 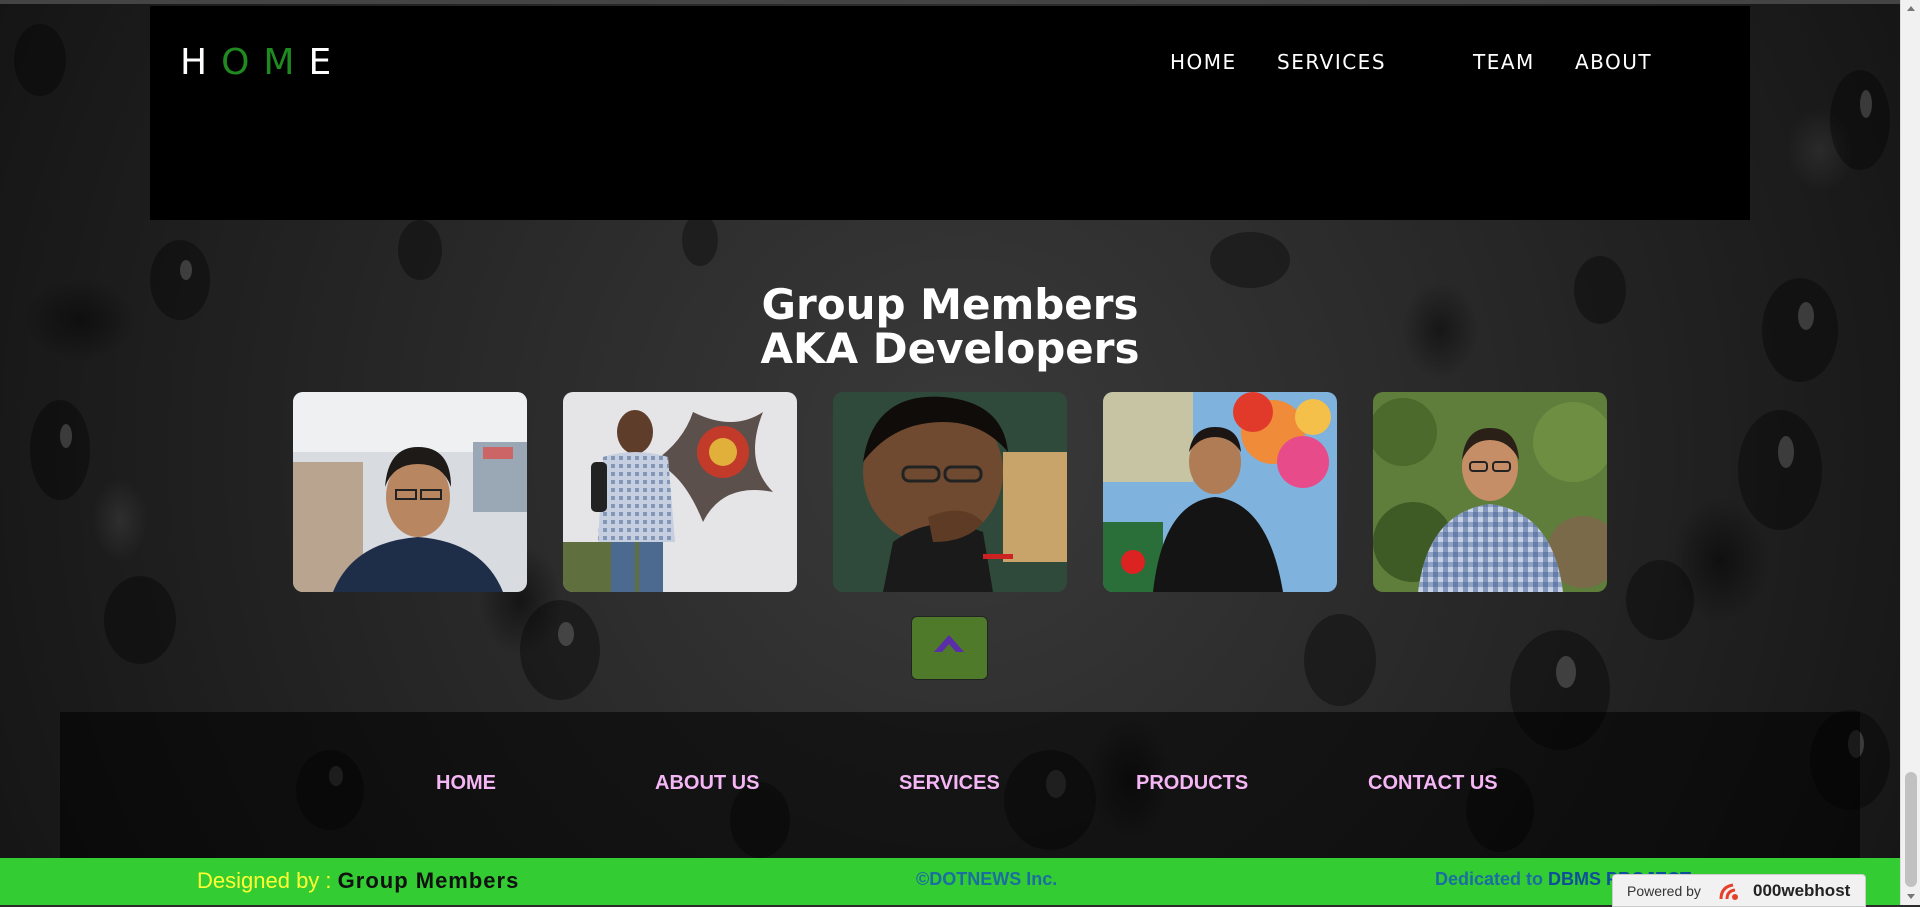 I want to click on nav-about: ABOUT, so click(x=1613, y=62).